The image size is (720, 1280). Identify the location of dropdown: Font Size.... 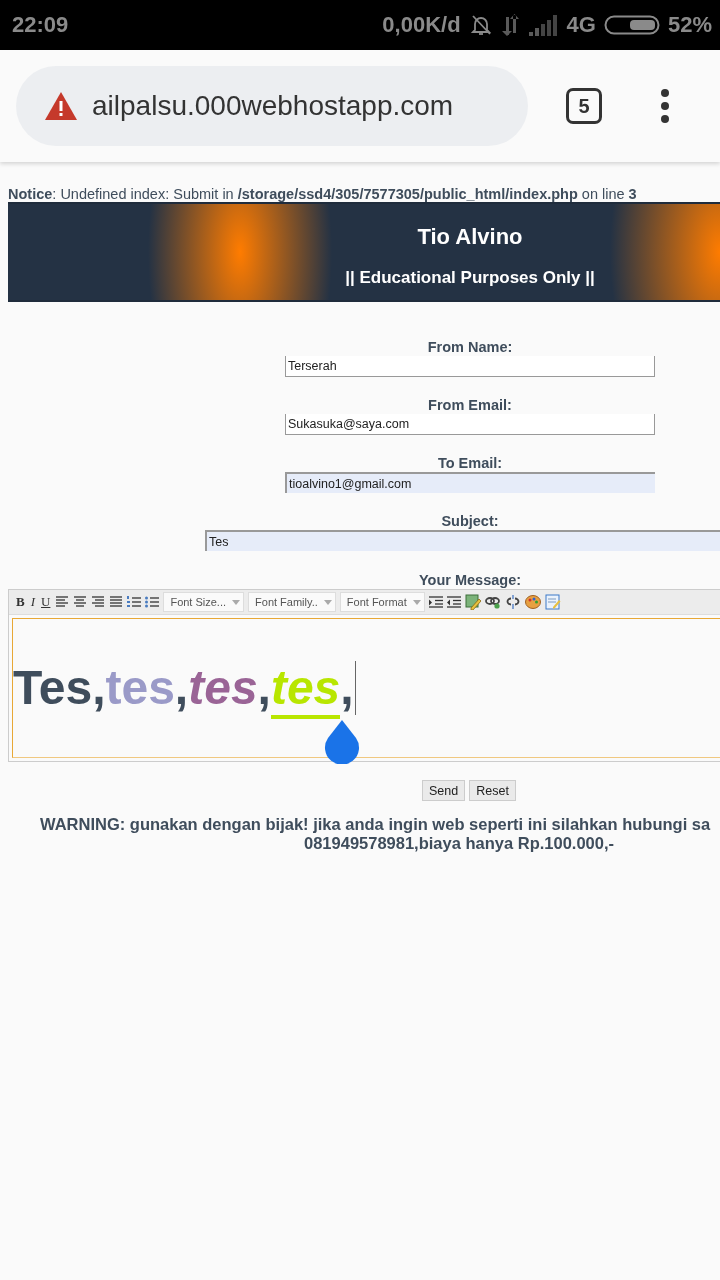
(204, 602).